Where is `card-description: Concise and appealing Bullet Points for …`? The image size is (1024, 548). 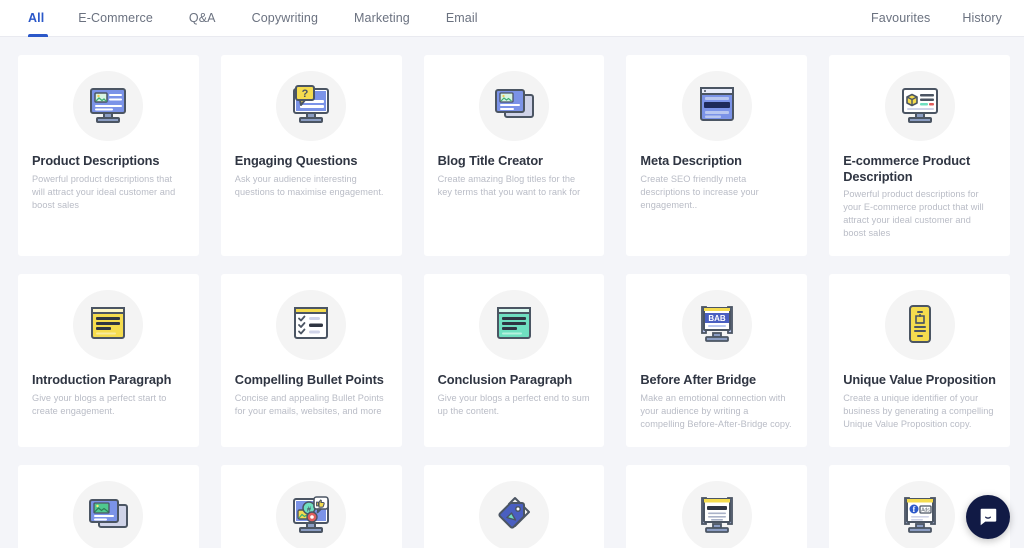 card-description: Concise and appealing Bullet Points for … is located at coordinates (309, 405).